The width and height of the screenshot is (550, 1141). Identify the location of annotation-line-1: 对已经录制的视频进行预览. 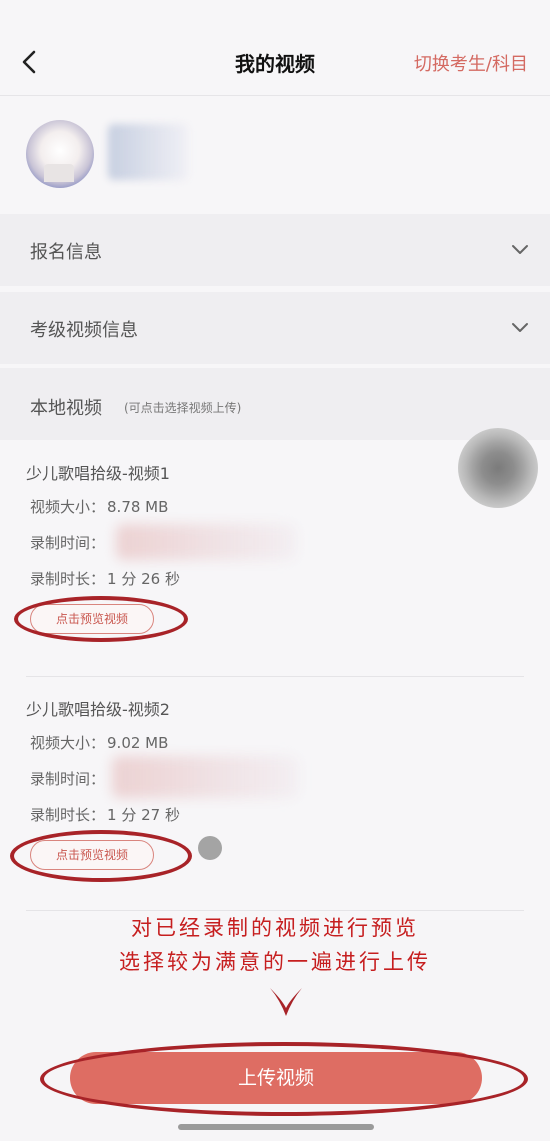
(275, 928).